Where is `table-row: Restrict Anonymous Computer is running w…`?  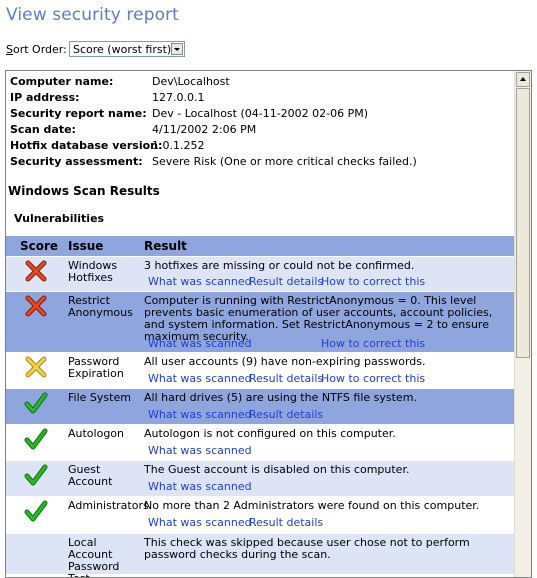
table-row: Restrict Anonymous Computer is running w… is located at coordinates (261, 321).